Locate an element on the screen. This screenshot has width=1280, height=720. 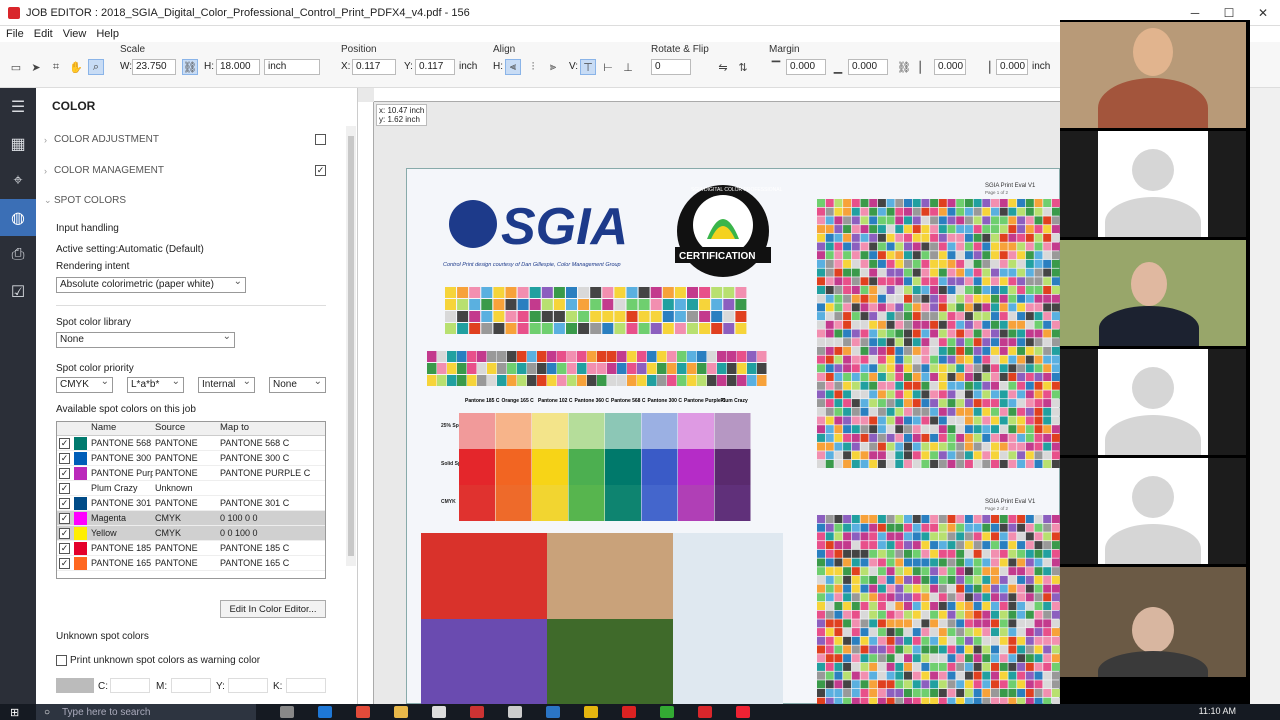
priority-select-1: CMYK is located at coordinates (84, 384).